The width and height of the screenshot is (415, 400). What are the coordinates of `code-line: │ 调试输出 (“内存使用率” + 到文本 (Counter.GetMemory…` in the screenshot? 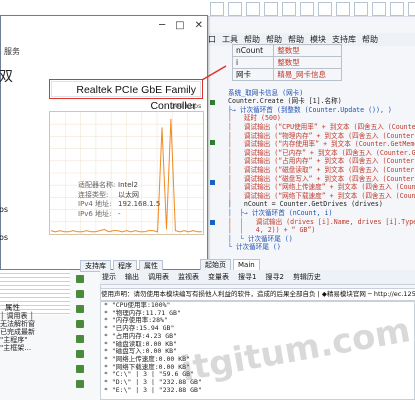 It's located at (321, 144).